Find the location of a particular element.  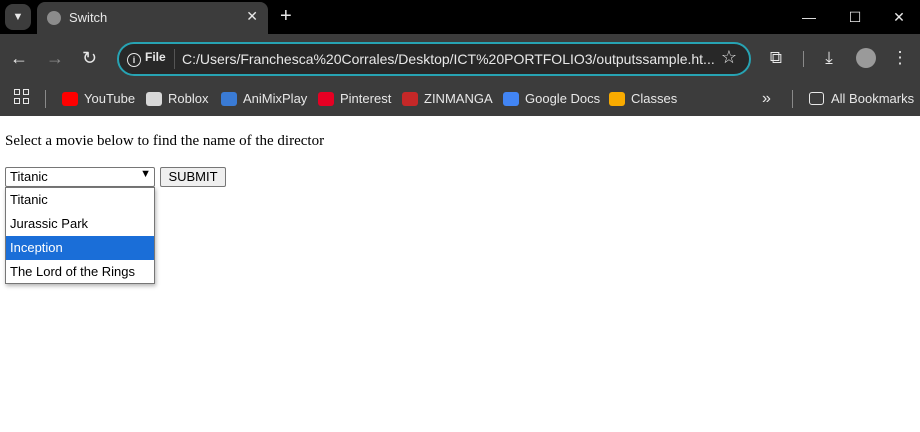

folder-icon is located at coordinates (816, 98).